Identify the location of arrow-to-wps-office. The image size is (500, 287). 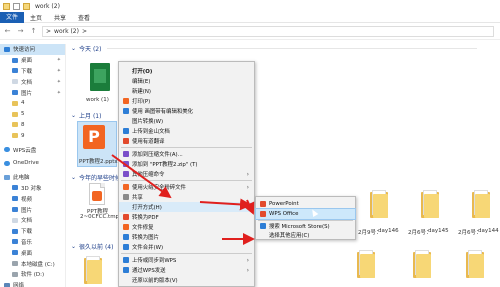
(249, 207).